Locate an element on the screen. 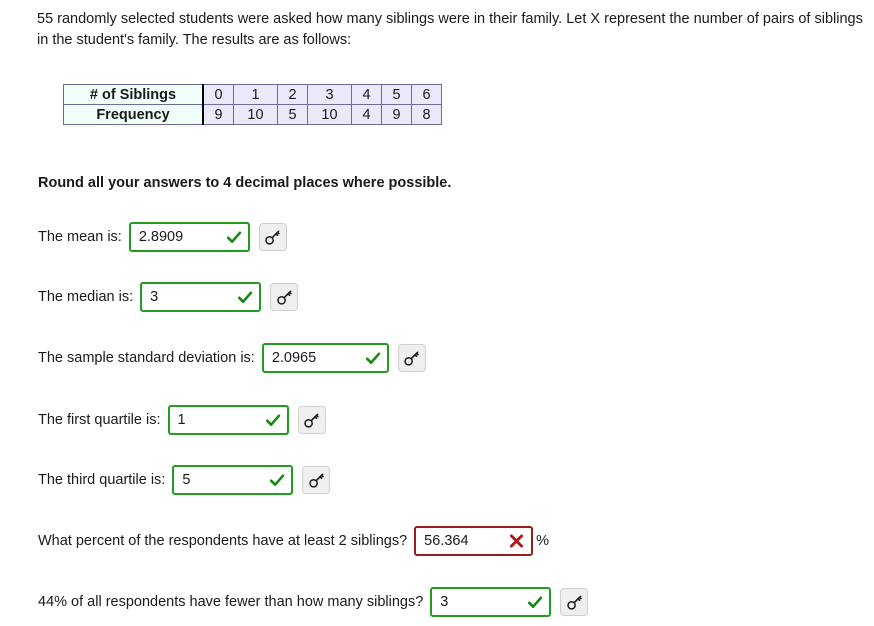 The width and height of the screenshot is (874, 626). frequency-cell-1: 10 is located at coordinates (255, 114).